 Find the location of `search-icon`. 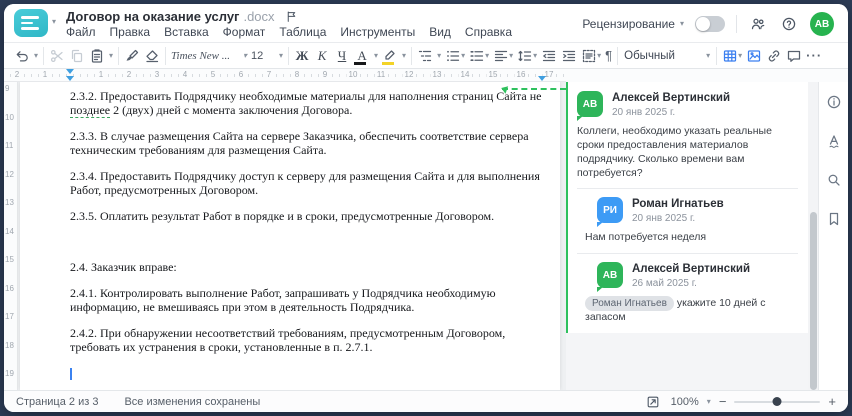

search-icon is located at coordinates (834, 180).